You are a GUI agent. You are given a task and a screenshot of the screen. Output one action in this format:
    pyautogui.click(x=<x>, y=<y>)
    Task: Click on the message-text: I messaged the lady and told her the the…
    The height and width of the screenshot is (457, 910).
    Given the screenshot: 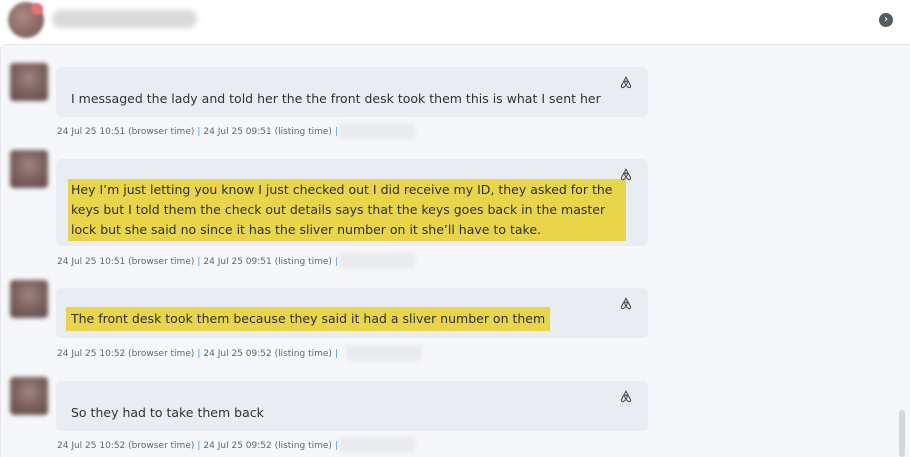 What is the action you would take?
    pyautogui.click(x=336, y=98)
    